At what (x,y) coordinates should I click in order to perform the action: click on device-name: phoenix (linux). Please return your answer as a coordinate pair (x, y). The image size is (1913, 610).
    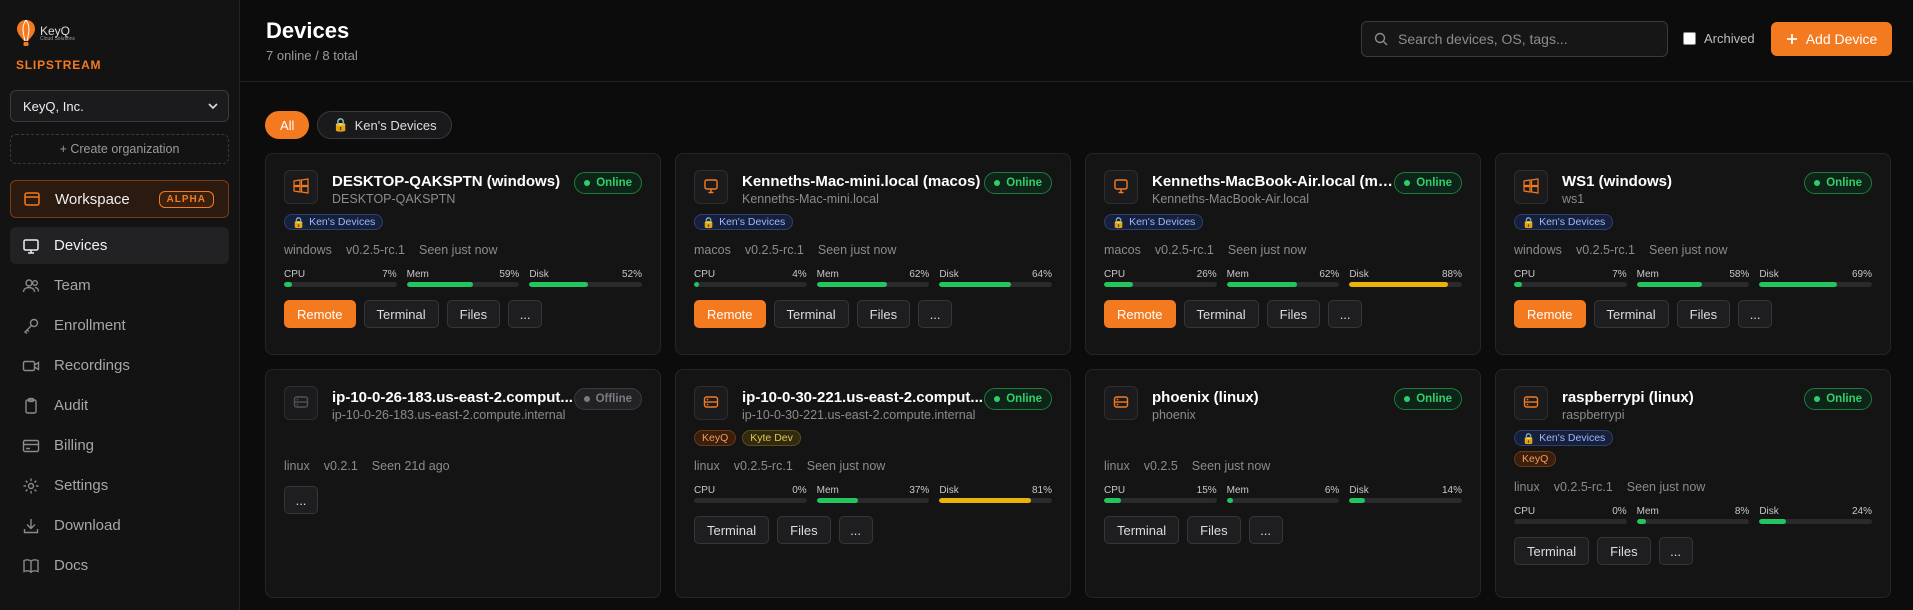
    Looking at the image, I should click on (1274, 397).